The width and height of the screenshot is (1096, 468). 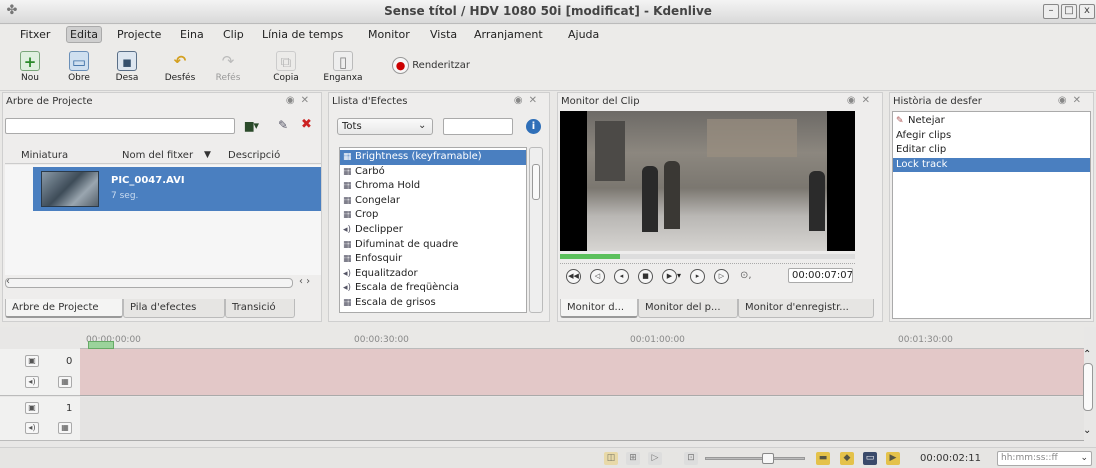 What do you see at coordinates (621, 276) in the screenshot?
I see `previous-frame-icon: ◂` at bounding box center [621, 276].